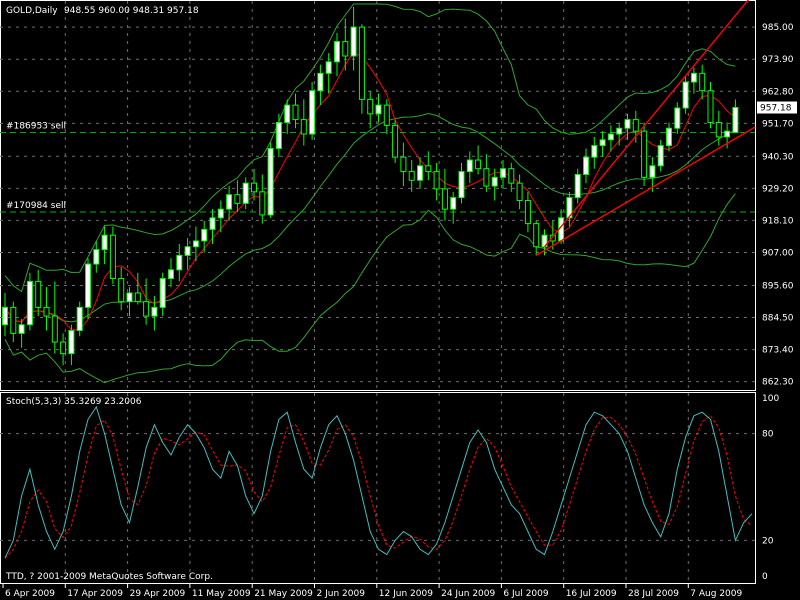 The width and height of the screenshot is (800, 600). Describe the element at coordinates (131, 11) in the screenshot. I see `ohlc-label: 948.55 960.00 948.31 957.18` at that location.